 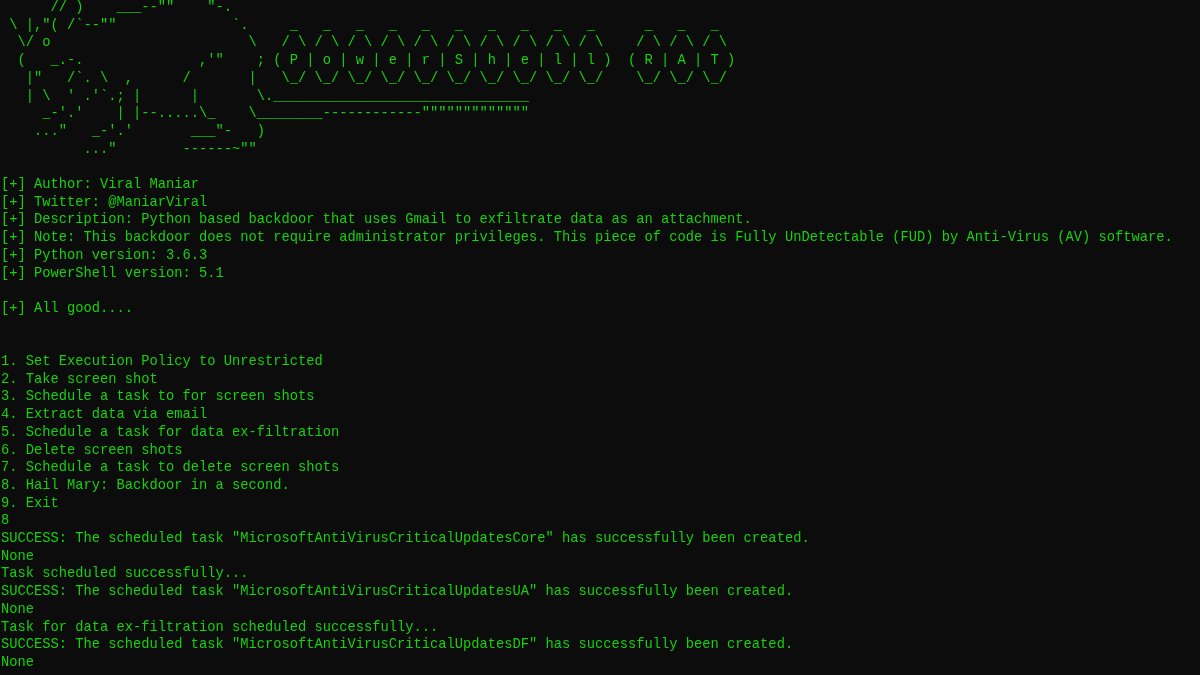 What do you see at coordinates (170, 468) in the screenshot?
I see `menu-option: 7. Schedule a task to delete screen shots` at bounding box center [170, 468].